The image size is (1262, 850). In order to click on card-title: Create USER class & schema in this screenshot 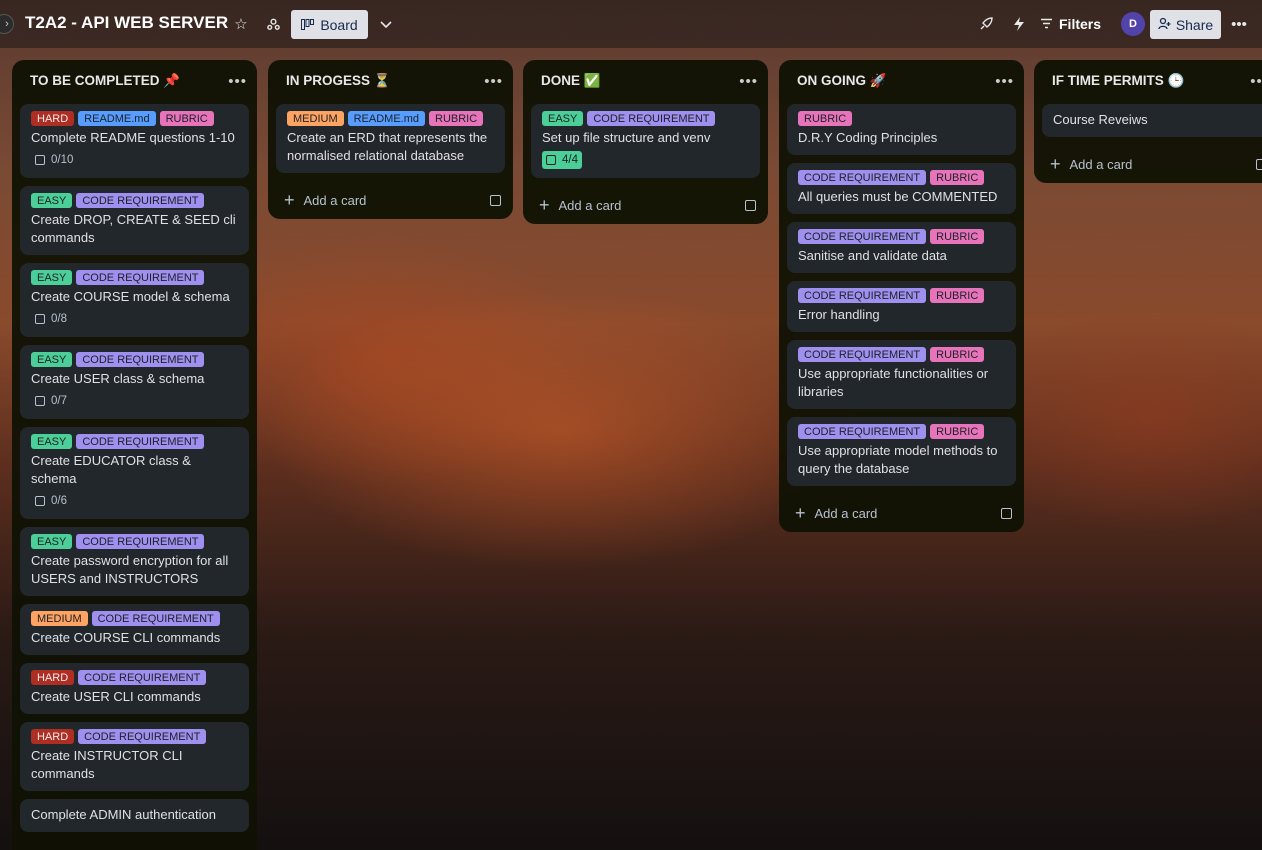, I will do `click(118, 378)`.